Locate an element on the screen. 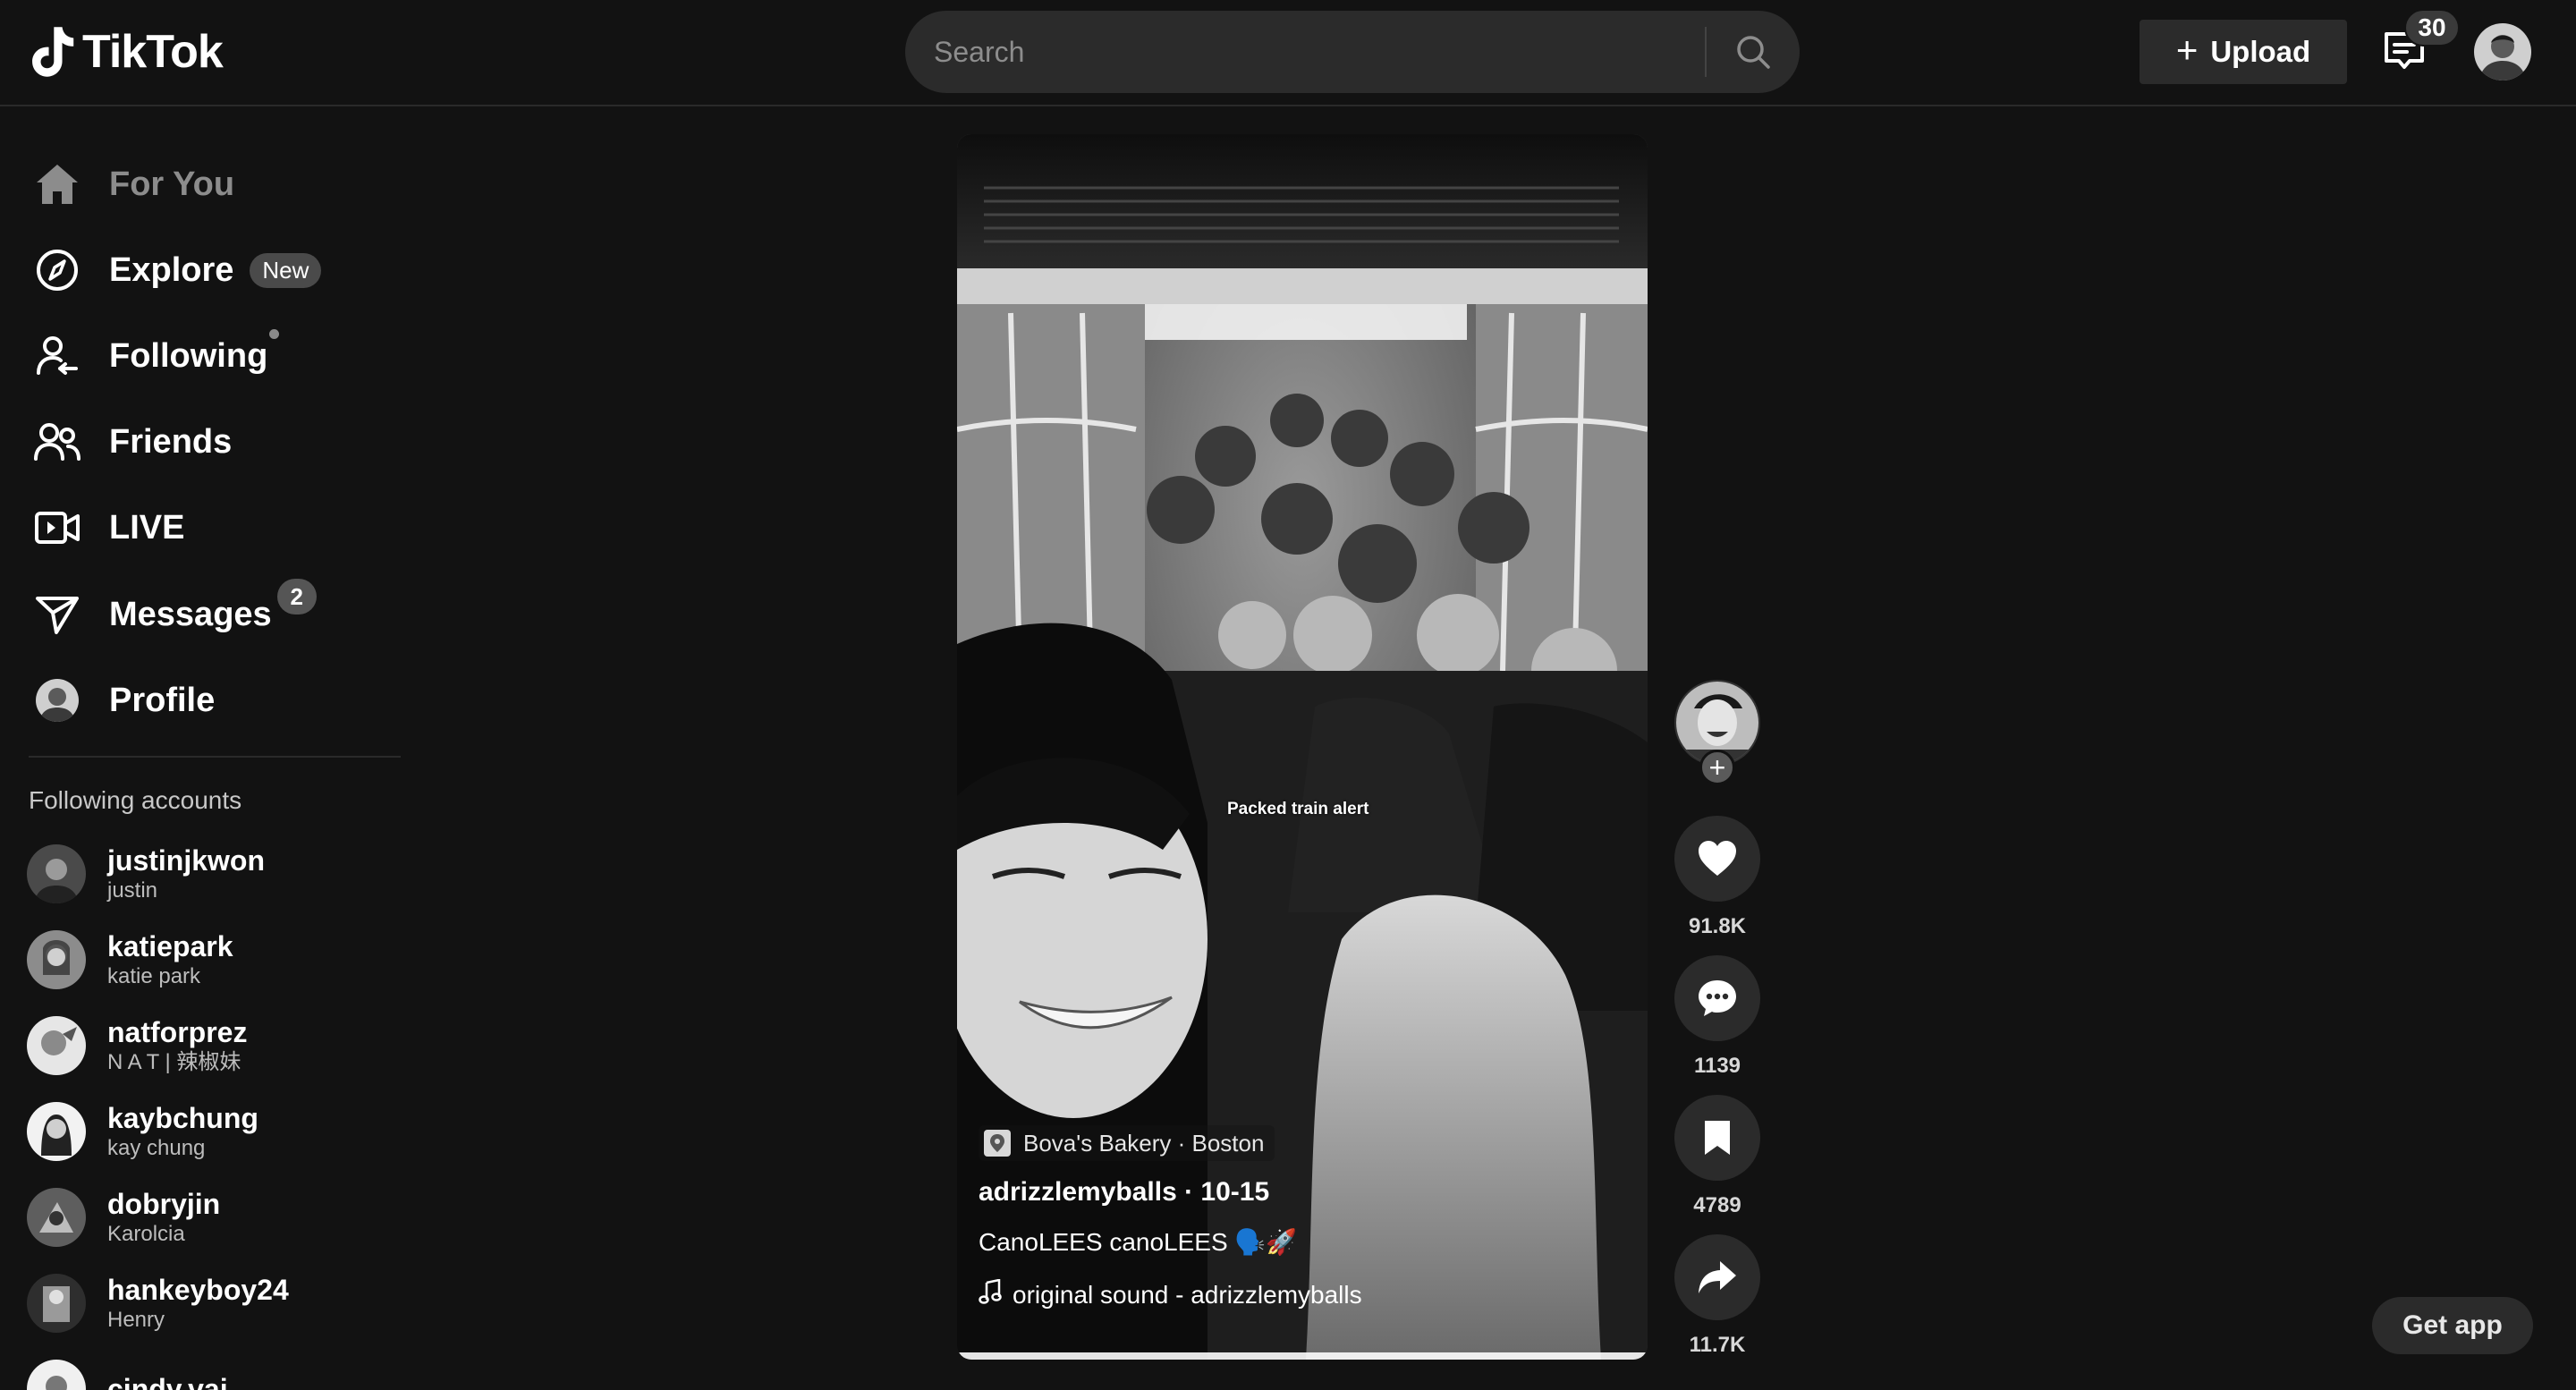 Image resolution: width=2576 pixels, height=1390 pixels. music-note-icon is located at coordinates (990, 1294).